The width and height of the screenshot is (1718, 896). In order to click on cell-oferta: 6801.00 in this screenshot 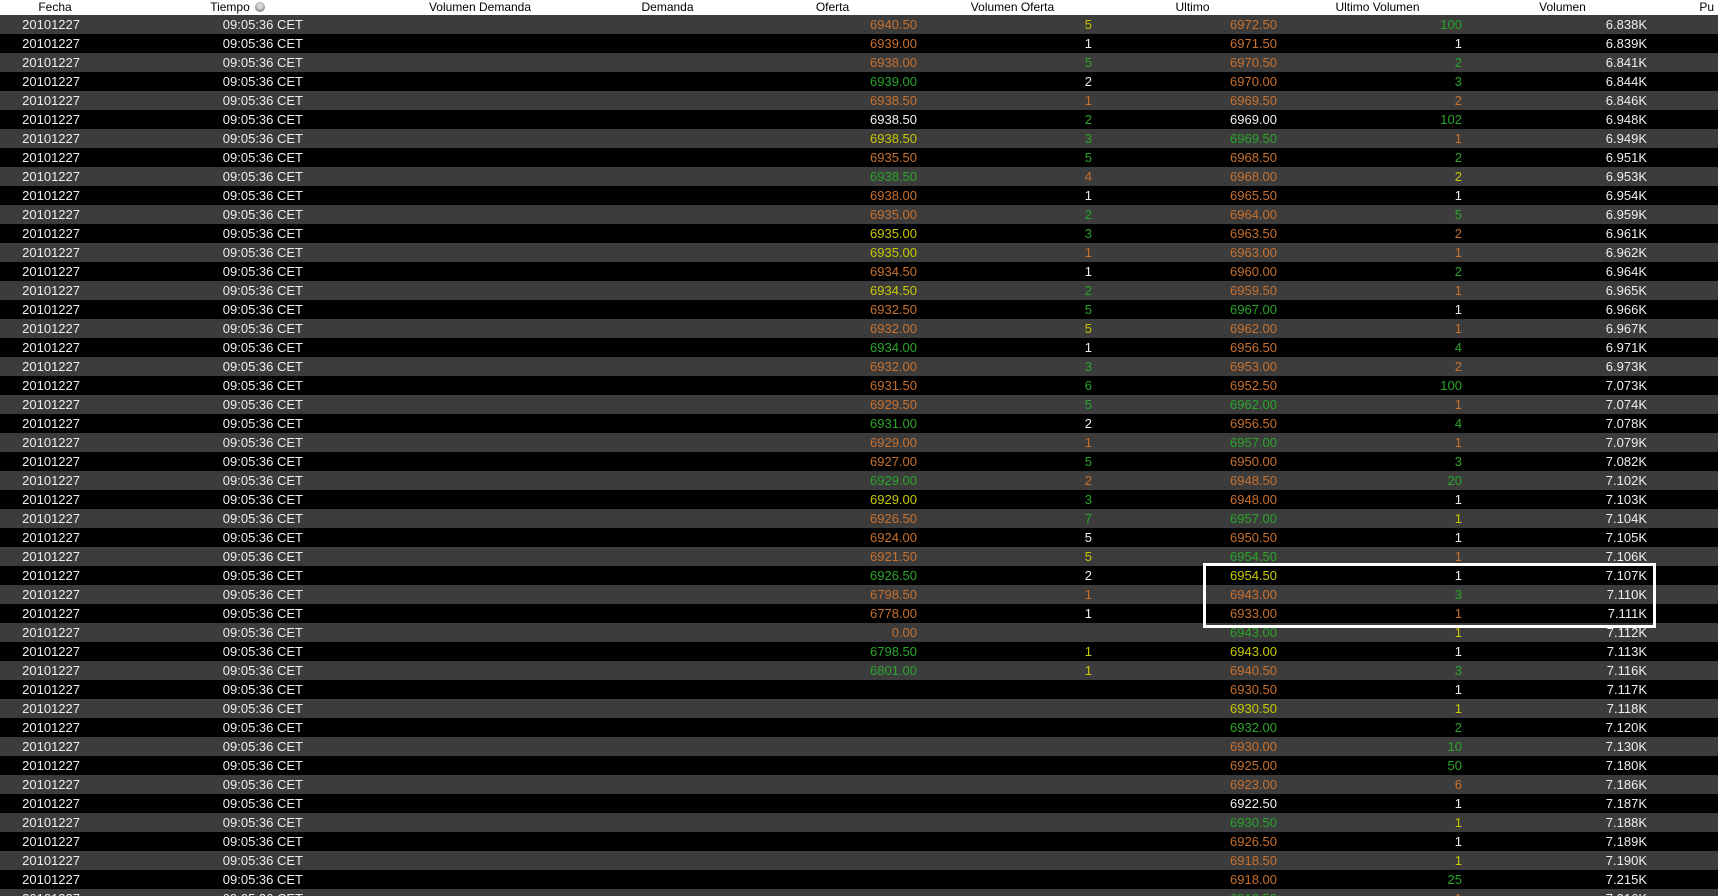, I will do `click(893, 670)`.